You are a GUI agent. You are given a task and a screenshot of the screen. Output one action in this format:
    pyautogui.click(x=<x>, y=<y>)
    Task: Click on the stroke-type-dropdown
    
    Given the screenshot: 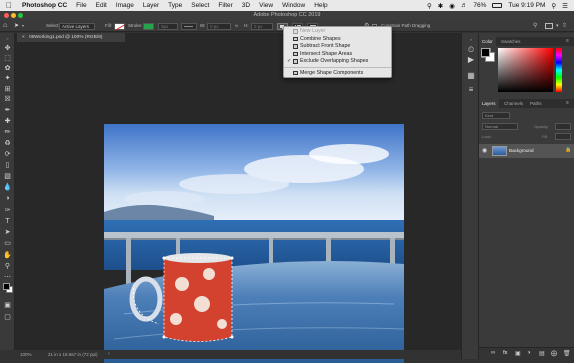 What is the action you would take?
    pyautogui.click(x=189, y=26)
    